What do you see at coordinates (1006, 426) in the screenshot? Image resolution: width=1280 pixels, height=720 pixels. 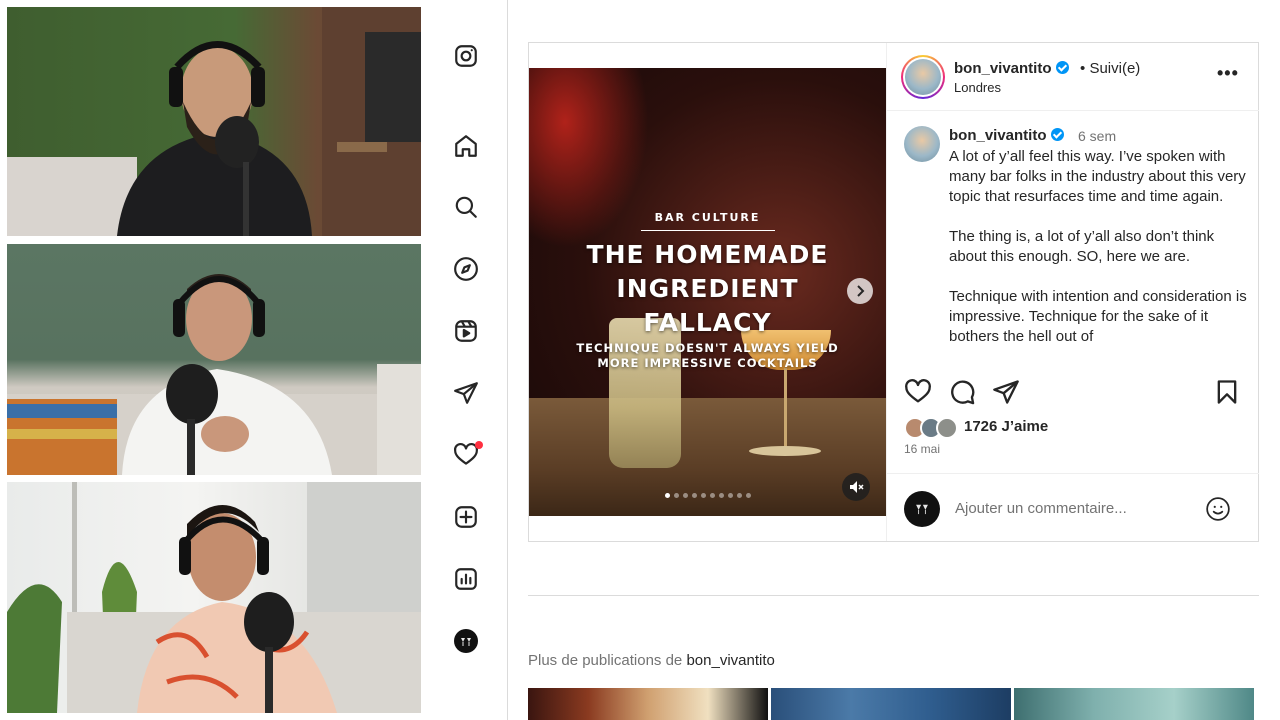 I see `likes-count: 1726 J’aime` at bounding box center [1006, 426].